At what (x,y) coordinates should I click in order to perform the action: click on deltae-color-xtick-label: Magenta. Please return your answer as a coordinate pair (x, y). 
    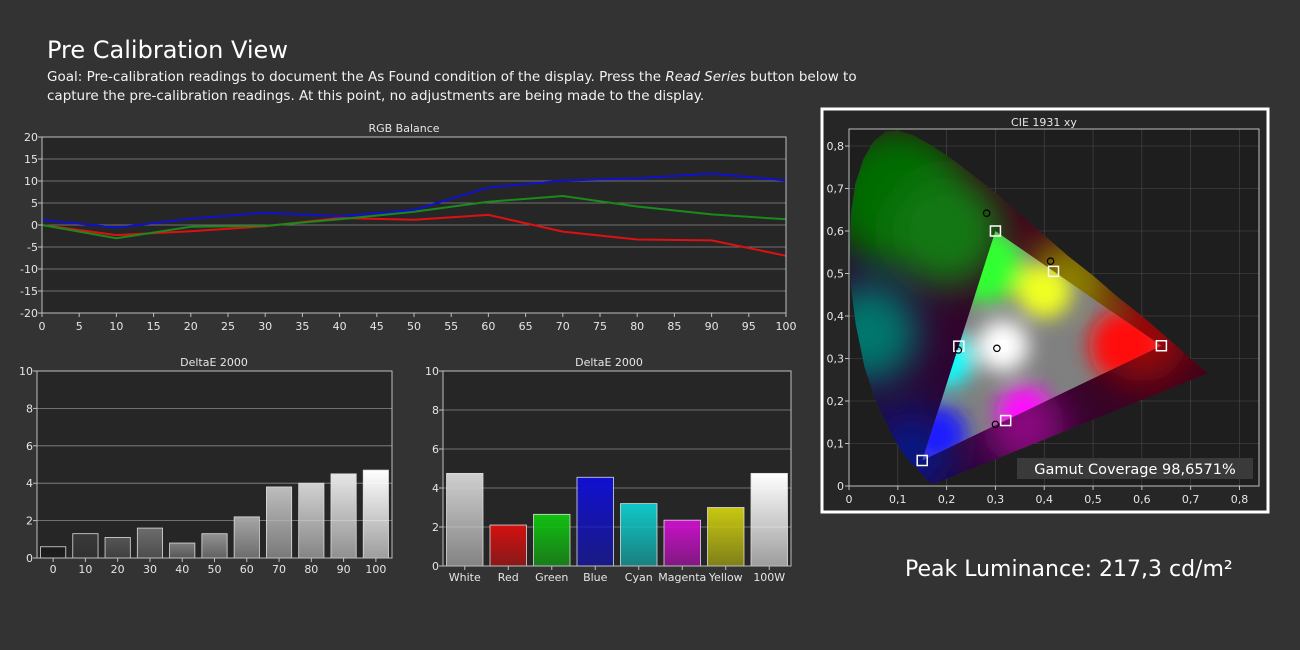
    Looking at the image, I should click on (682, 577).